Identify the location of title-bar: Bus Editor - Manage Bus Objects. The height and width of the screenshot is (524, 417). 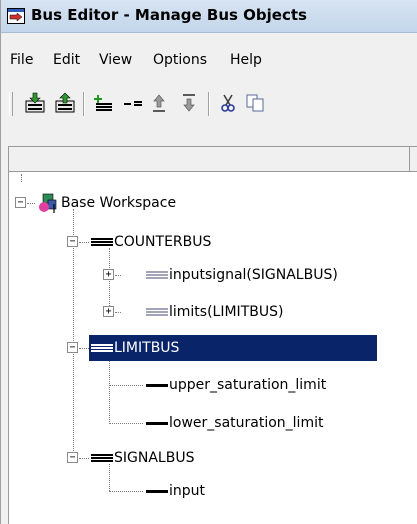
(209, 16).